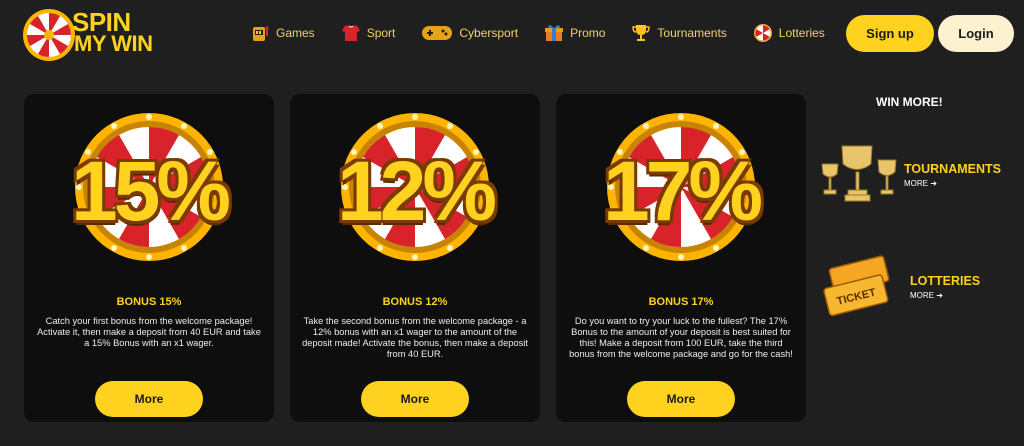 The height and width of the screenshot is (446, 1024). I want to click on nav-label: Tournaments, so click(692, 33).